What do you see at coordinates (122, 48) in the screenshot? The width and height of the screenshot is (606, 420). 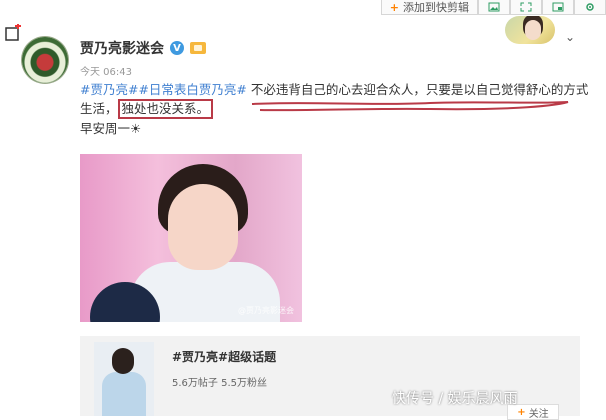 I see `author-name: 贾乃亮影迷会` at bounding box center [122, 48].